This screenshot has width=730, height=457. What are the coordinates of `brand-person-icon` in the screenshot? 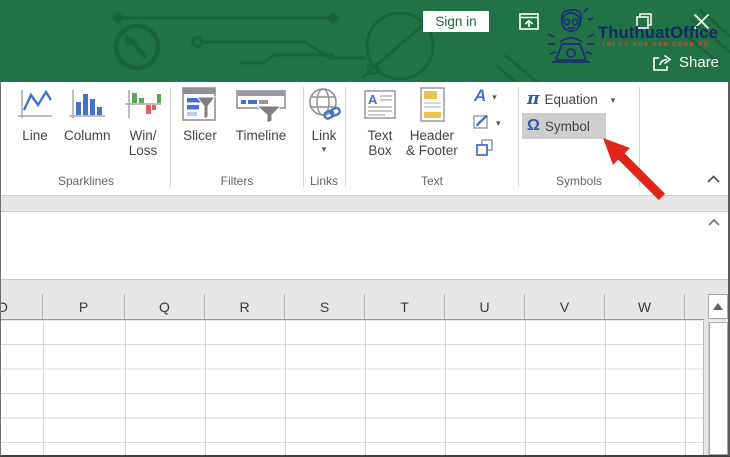 It's located at (571, 35).